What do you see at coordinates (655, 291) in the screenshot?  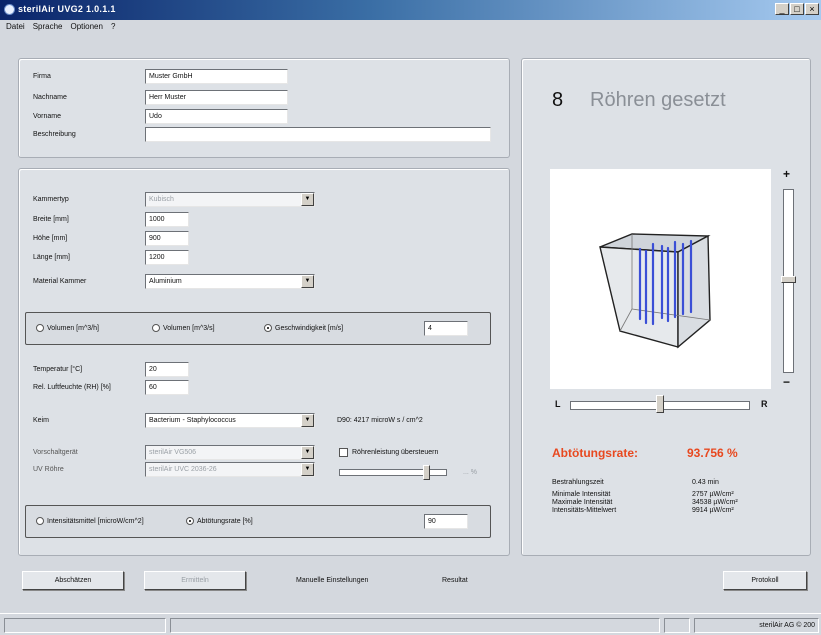 I see `room-3d-drawing` at bounding box center [655, 291].